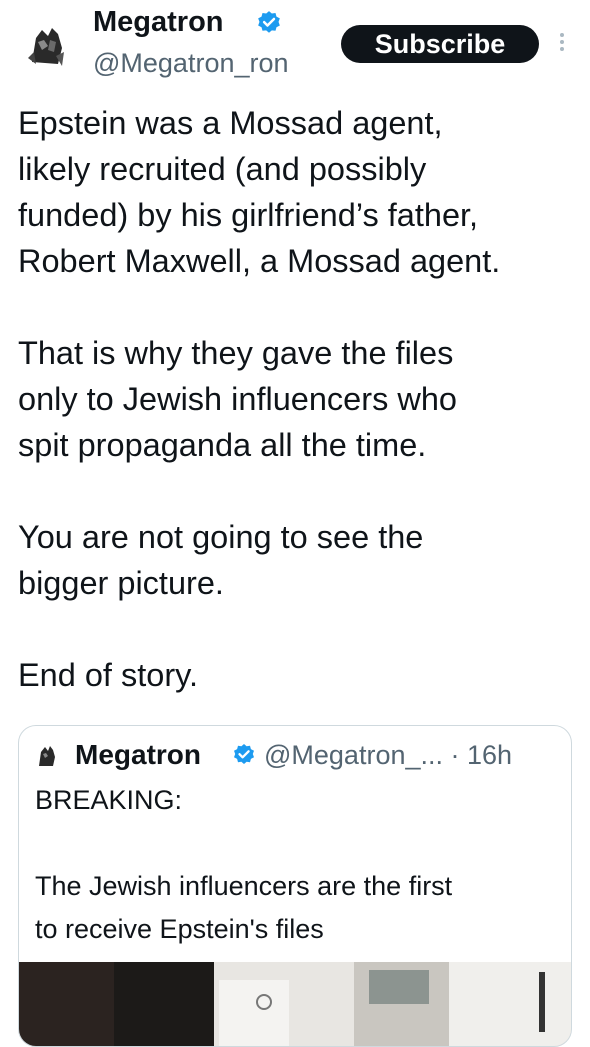  Describe the element at coordinates (259, 261) in the screenshot. I see `text-line: Robert Maxwell, a Mossad agent.` at that location.